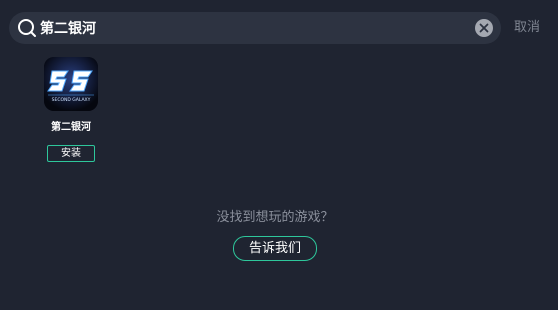  Describe the element at coordinates (71, 100) in the screenshot. I see `svg-text: SECOND GALAXY` at that location.